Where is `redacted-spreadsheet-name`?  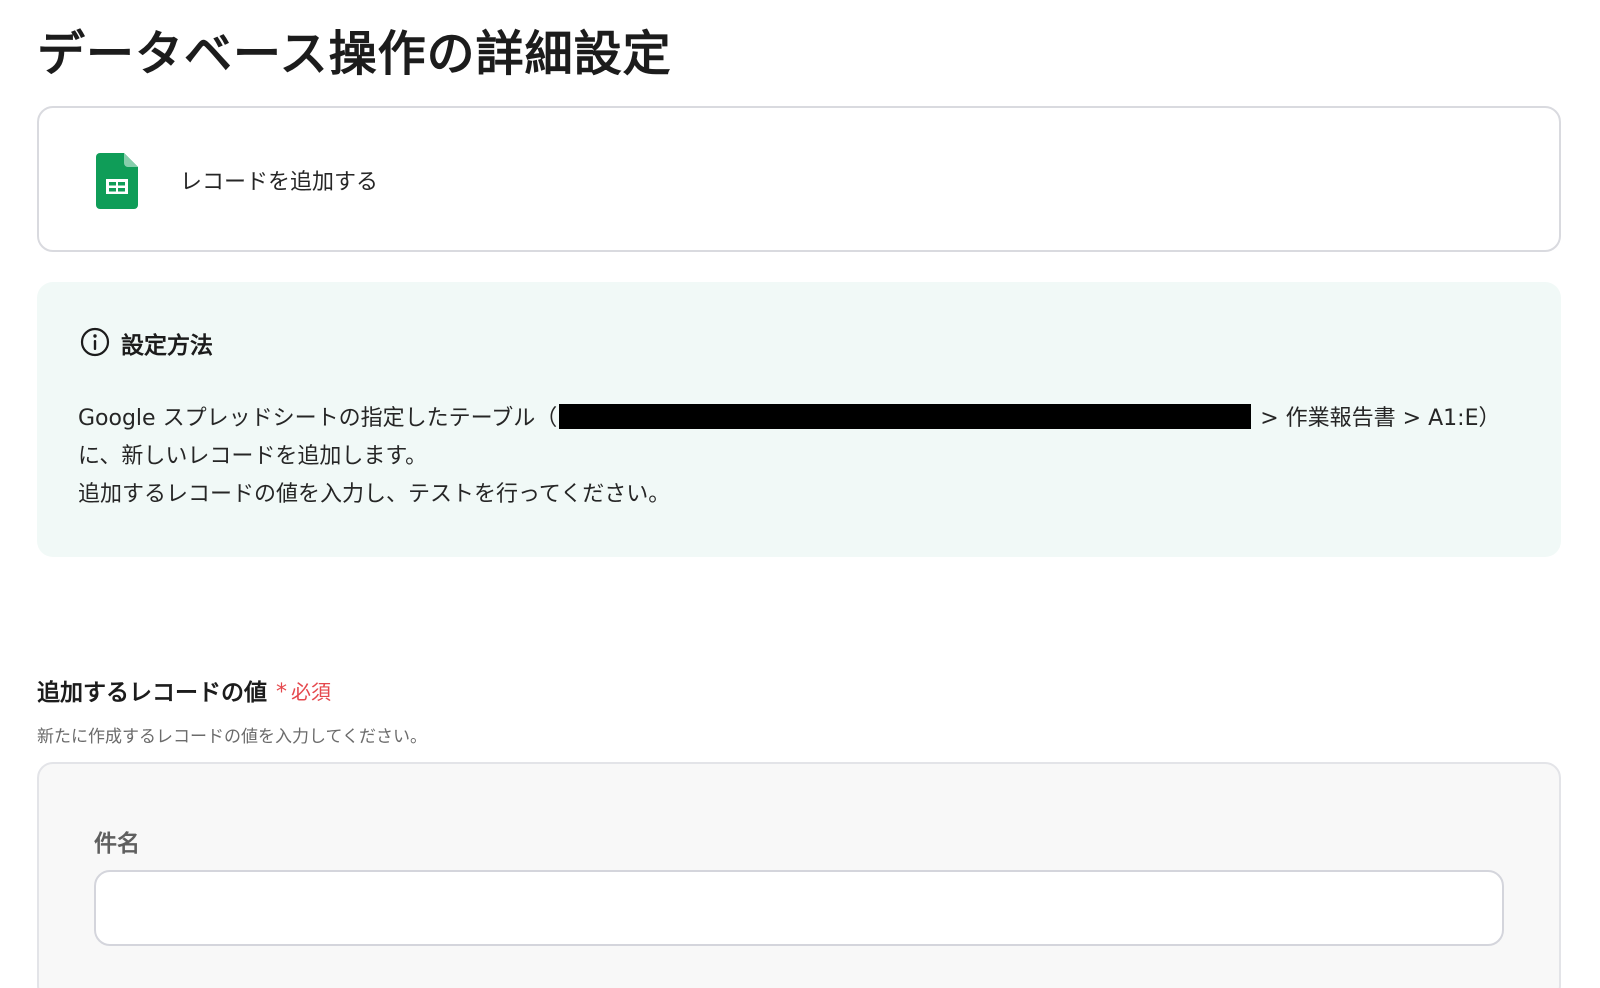 redacted-spreadsheet-name is located at coordinates (905, 416).